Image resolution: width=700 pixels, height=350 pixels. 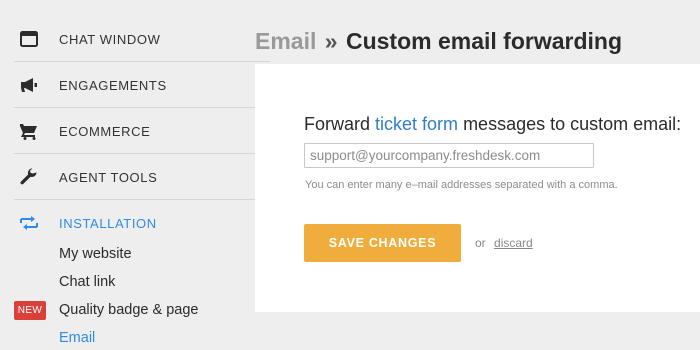 What do you see at coordinates (95, 254) in the screenshot?
I see `subitem-my-website: My website` at bounding box center [95, 254].